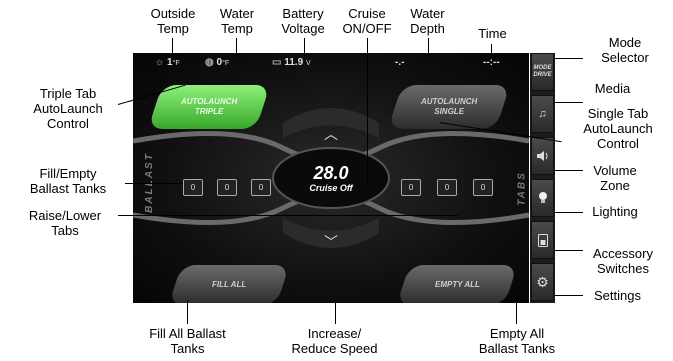  I want to click on leader-battery, so click(304, 47).